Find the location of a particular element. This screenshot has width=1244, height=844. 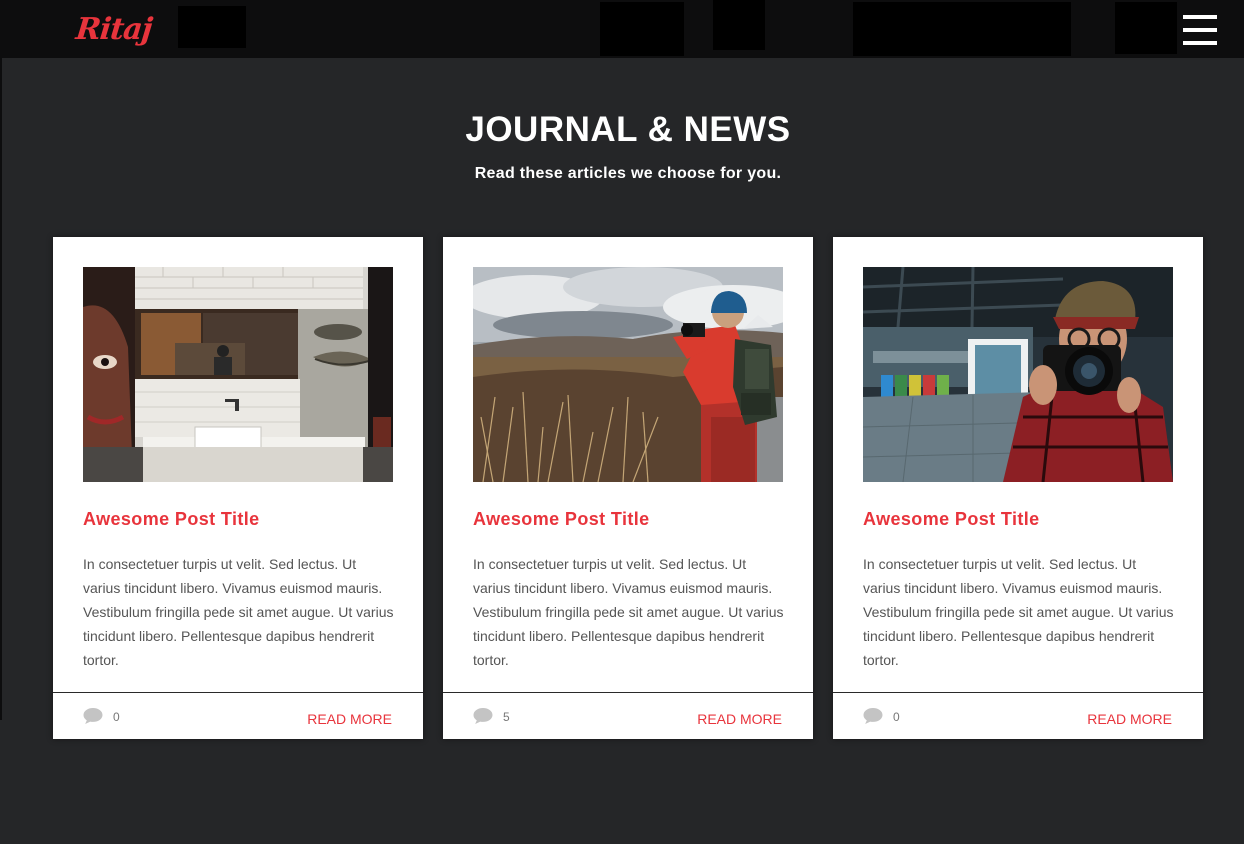

hamburger-menu-icon is located at coordinates (1200, 30).